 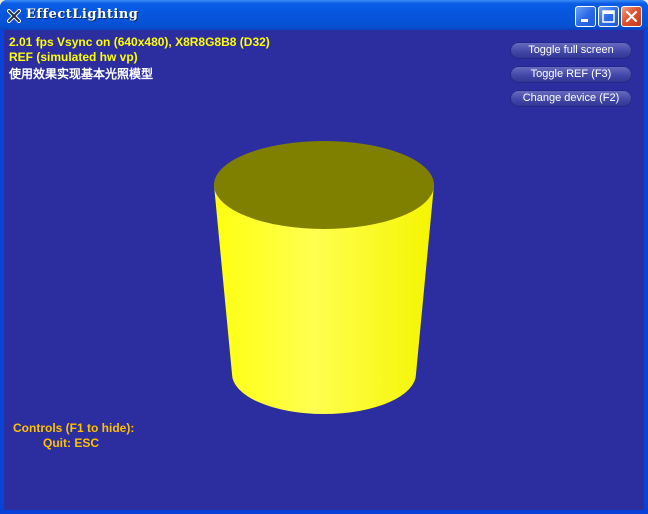 What do you see at coordinates (585, 16) in the screenshot?
I see `minimize-button` at bounding box center [585, 16].